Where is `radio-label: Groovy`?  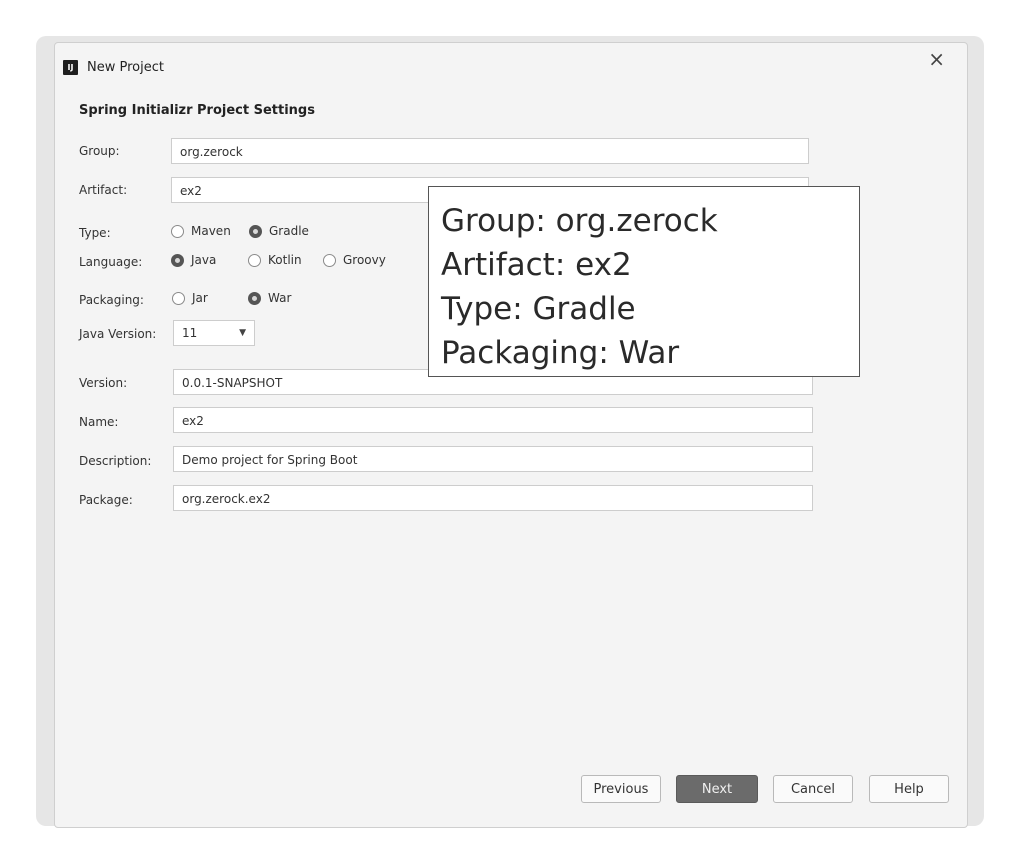
radio-label: Groovy is located at coordinates (364, 260).